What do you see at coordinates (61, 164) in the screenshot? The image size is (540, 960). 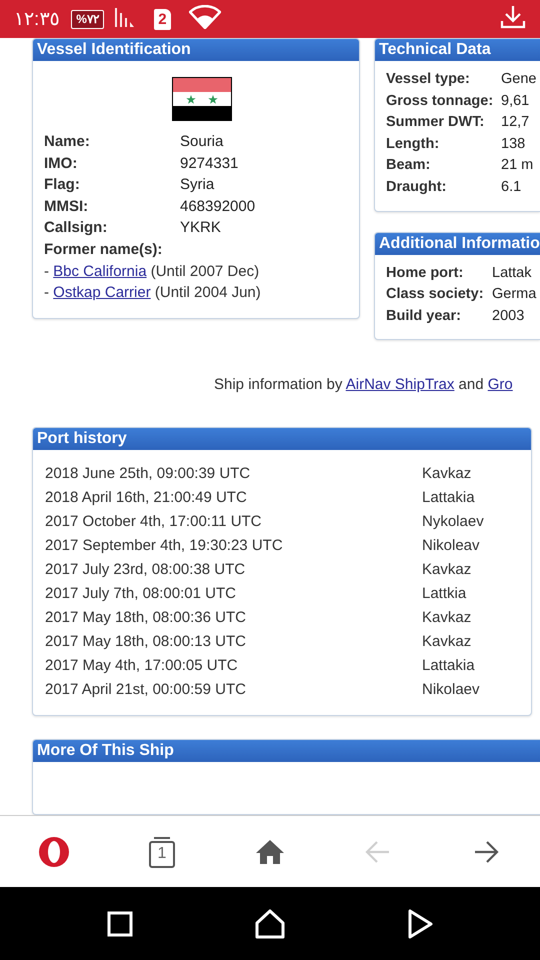 I see `field-label: IMO:` at bounding box center [61, 164].